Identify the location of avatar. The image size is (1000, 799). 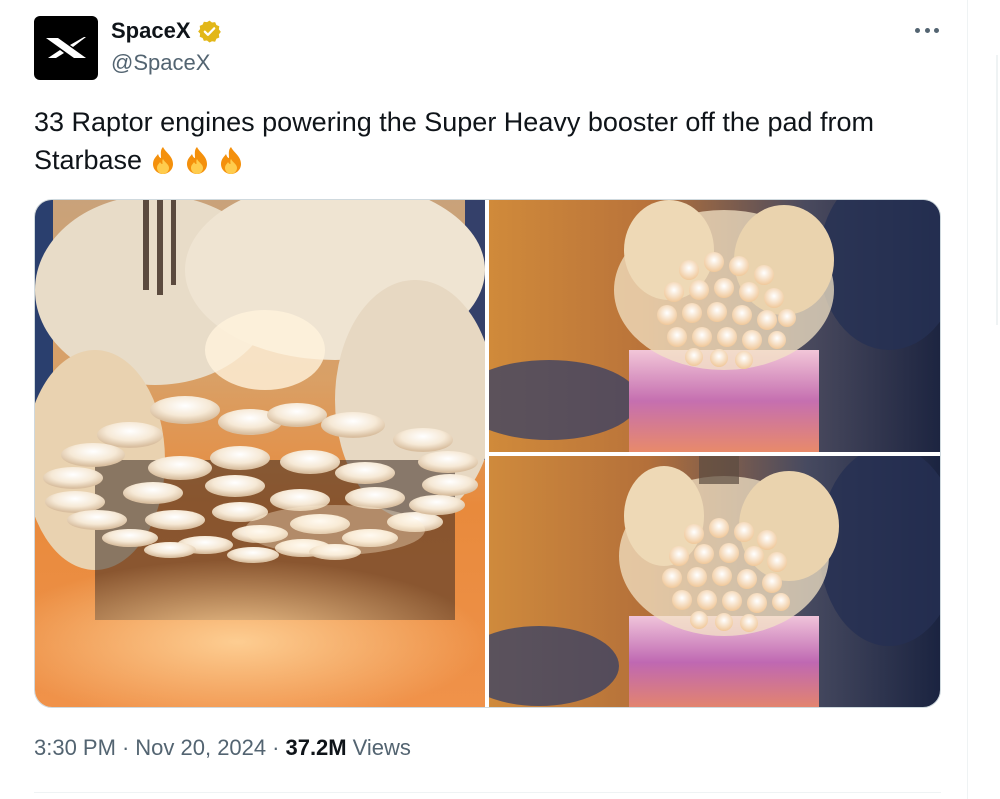
(66, 48).